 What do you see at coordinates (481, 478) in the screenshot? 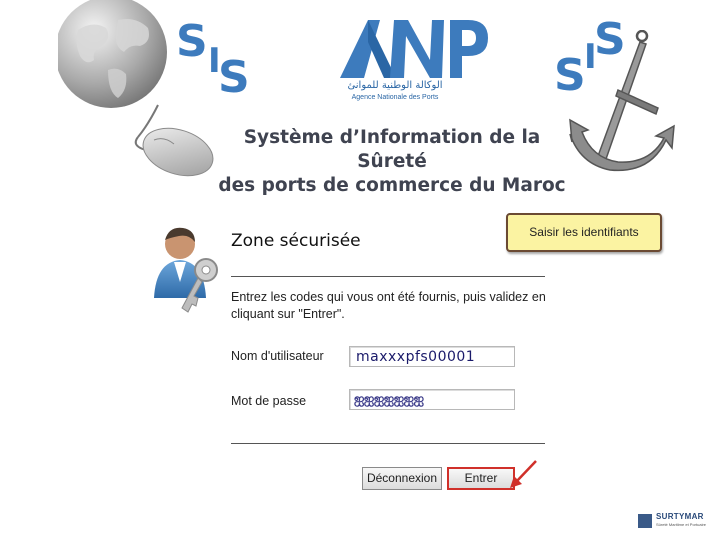
I see `enter-button: Entrer` at bounding box center [481, 478].